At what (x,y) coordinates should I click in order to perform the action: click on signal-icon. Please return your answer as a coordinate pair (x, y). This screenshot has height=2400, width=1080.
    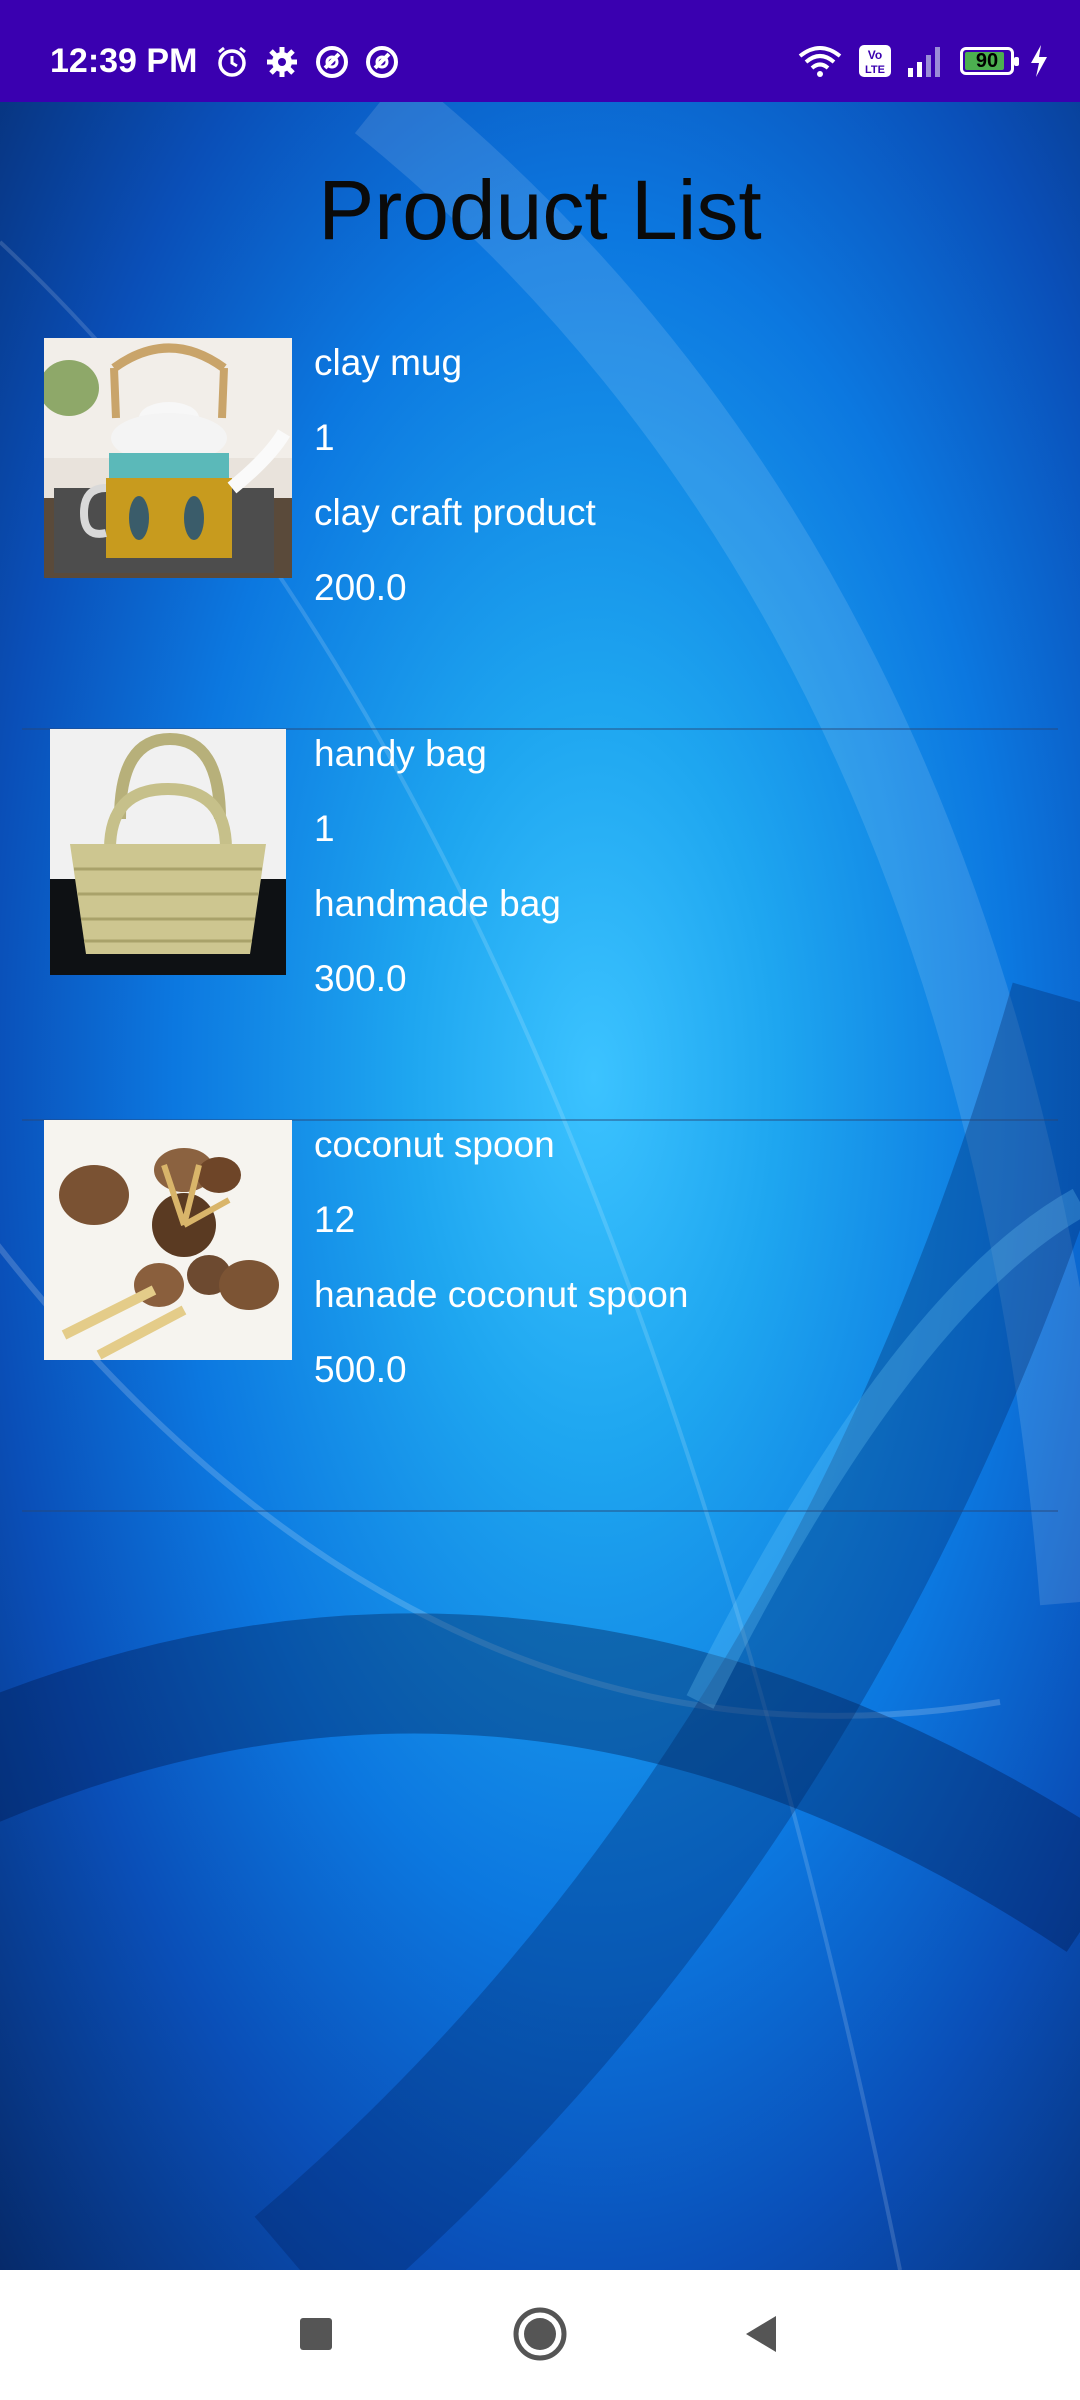
    Looking at the image, I should click on (924, 62).